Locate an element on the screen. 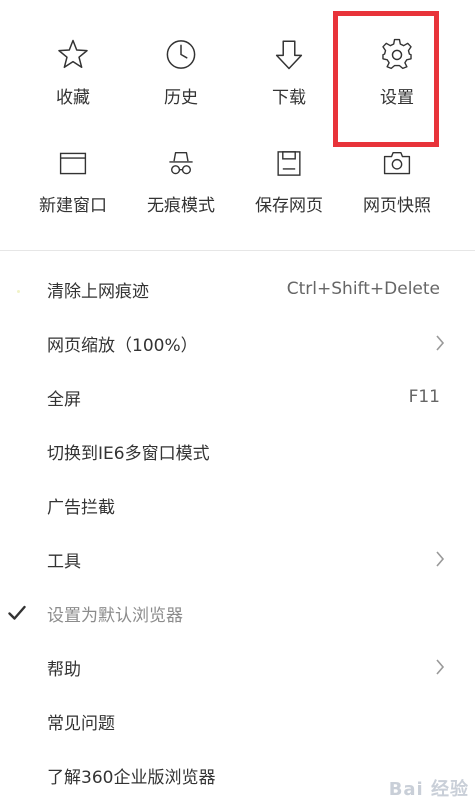 Image resolution: width=475 pixels, height=805 pixels. settings-label: 设置 is located at coordinates (397, 98).